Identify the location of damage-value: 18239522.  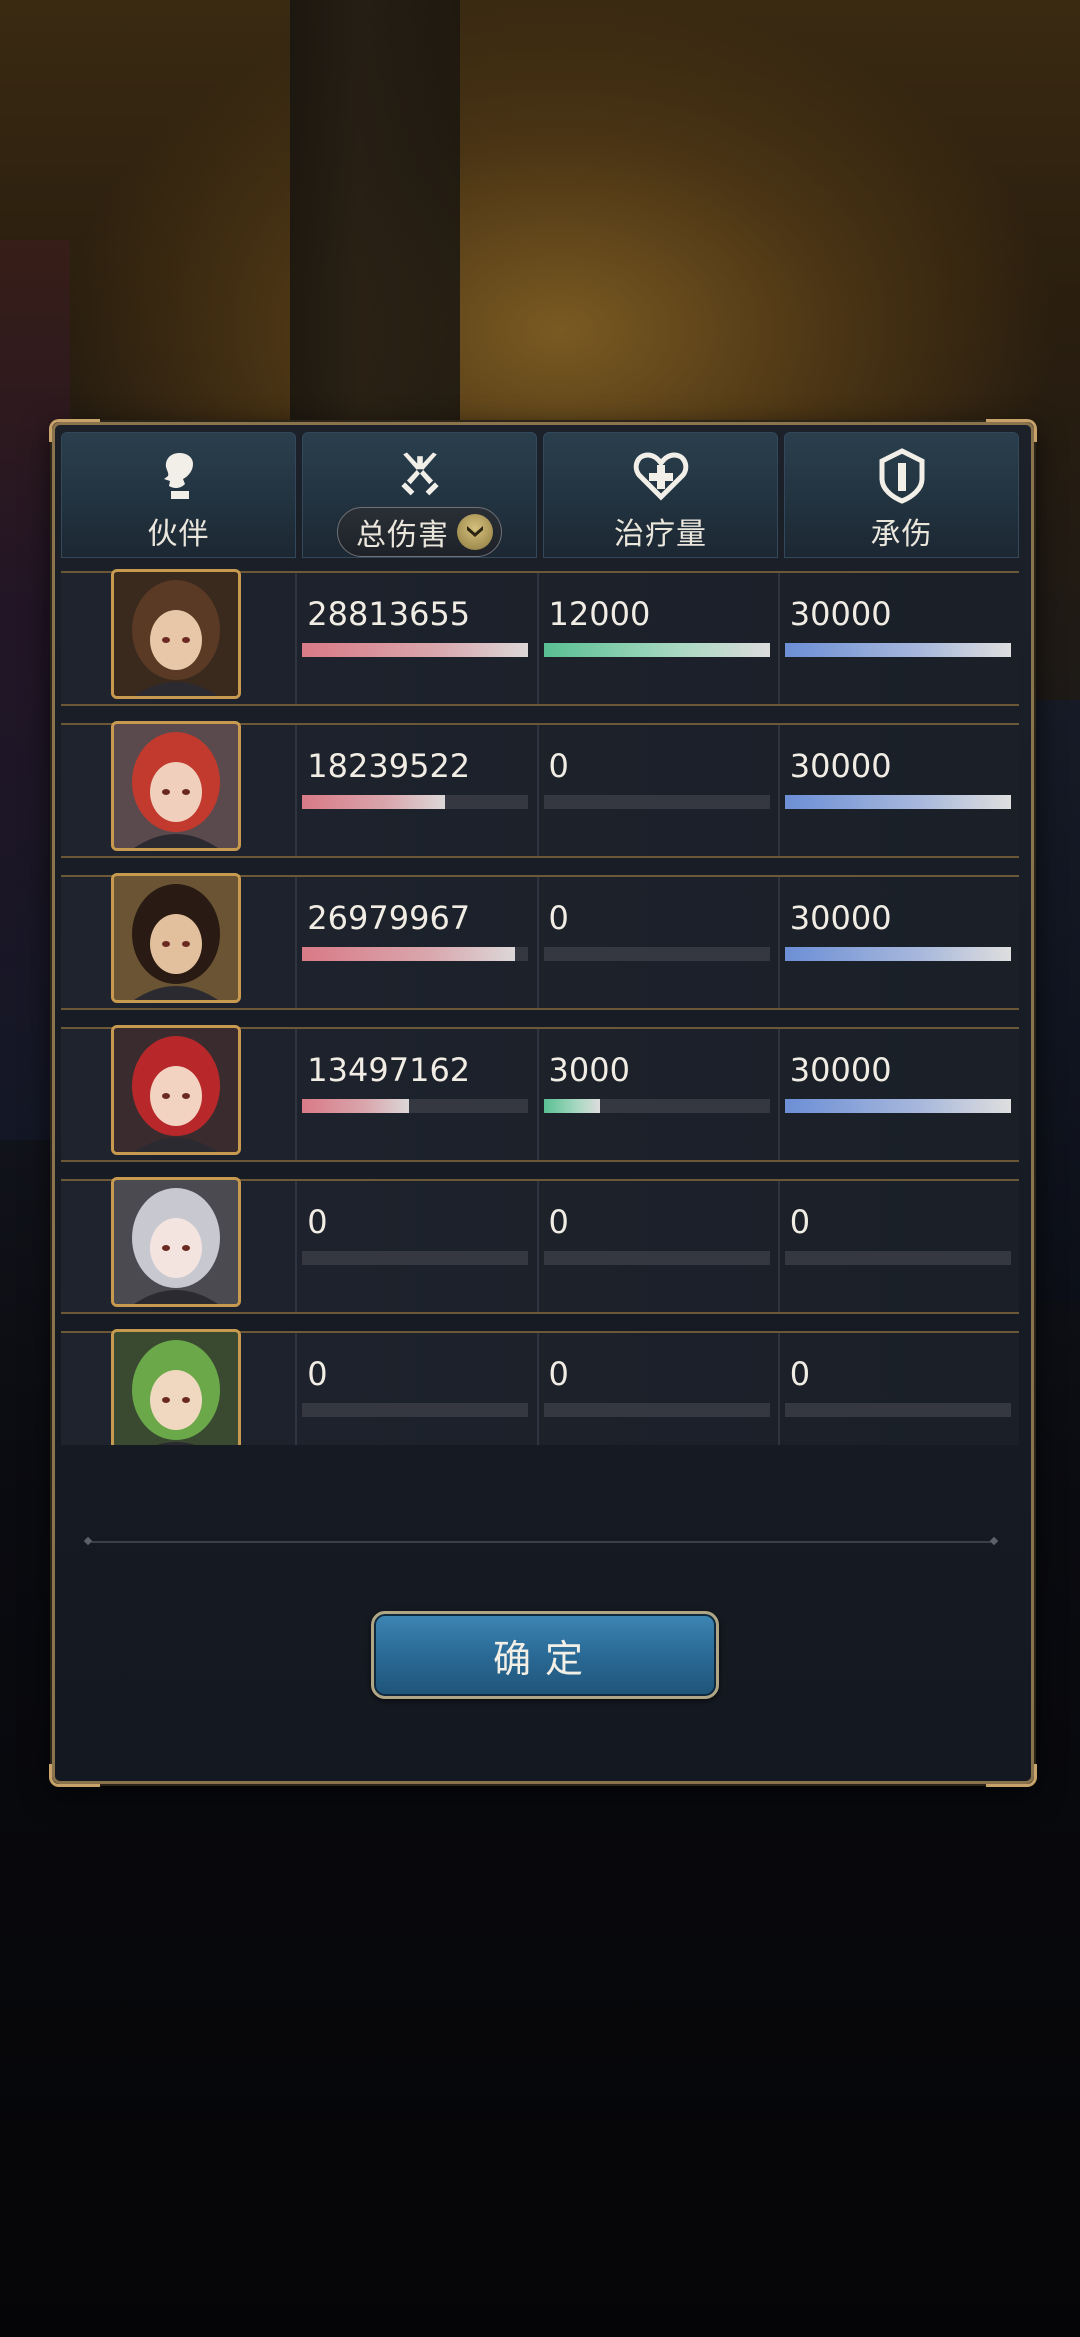
(389, 766).